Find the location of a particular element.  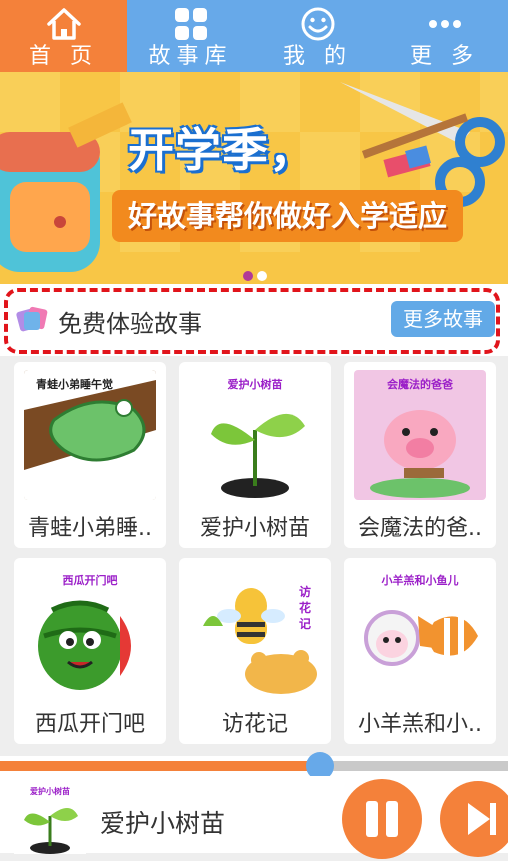

story-cover-caption: 会魔法的爸爸 is located at coordinates (420, 384).